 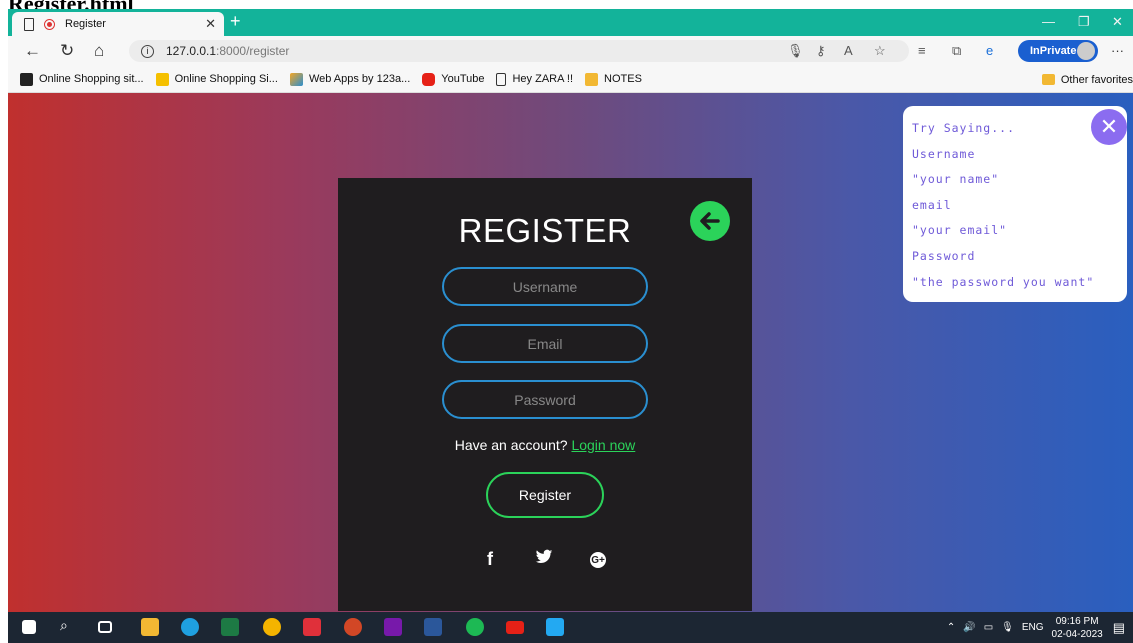 I want to click on word-icon, so click(x=433, y=627).